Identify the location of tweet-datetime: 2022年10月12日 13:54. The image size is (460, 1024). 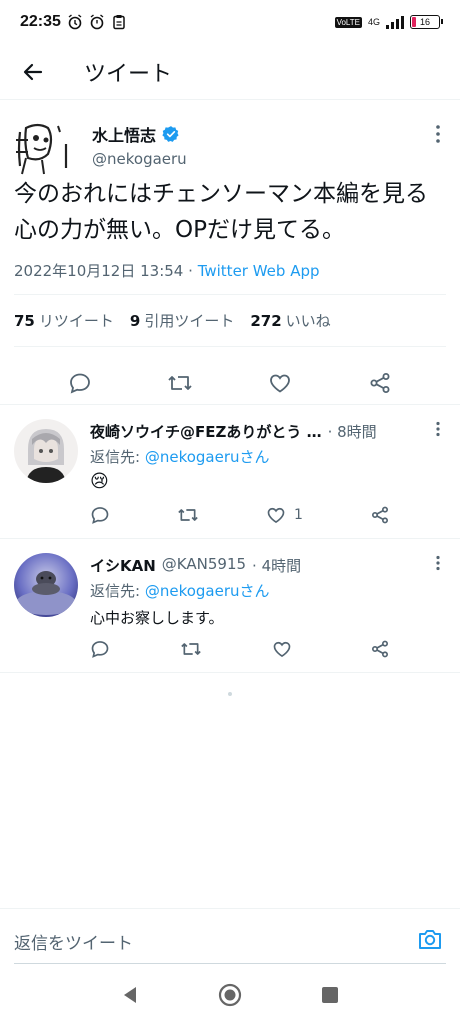
(98, 271).